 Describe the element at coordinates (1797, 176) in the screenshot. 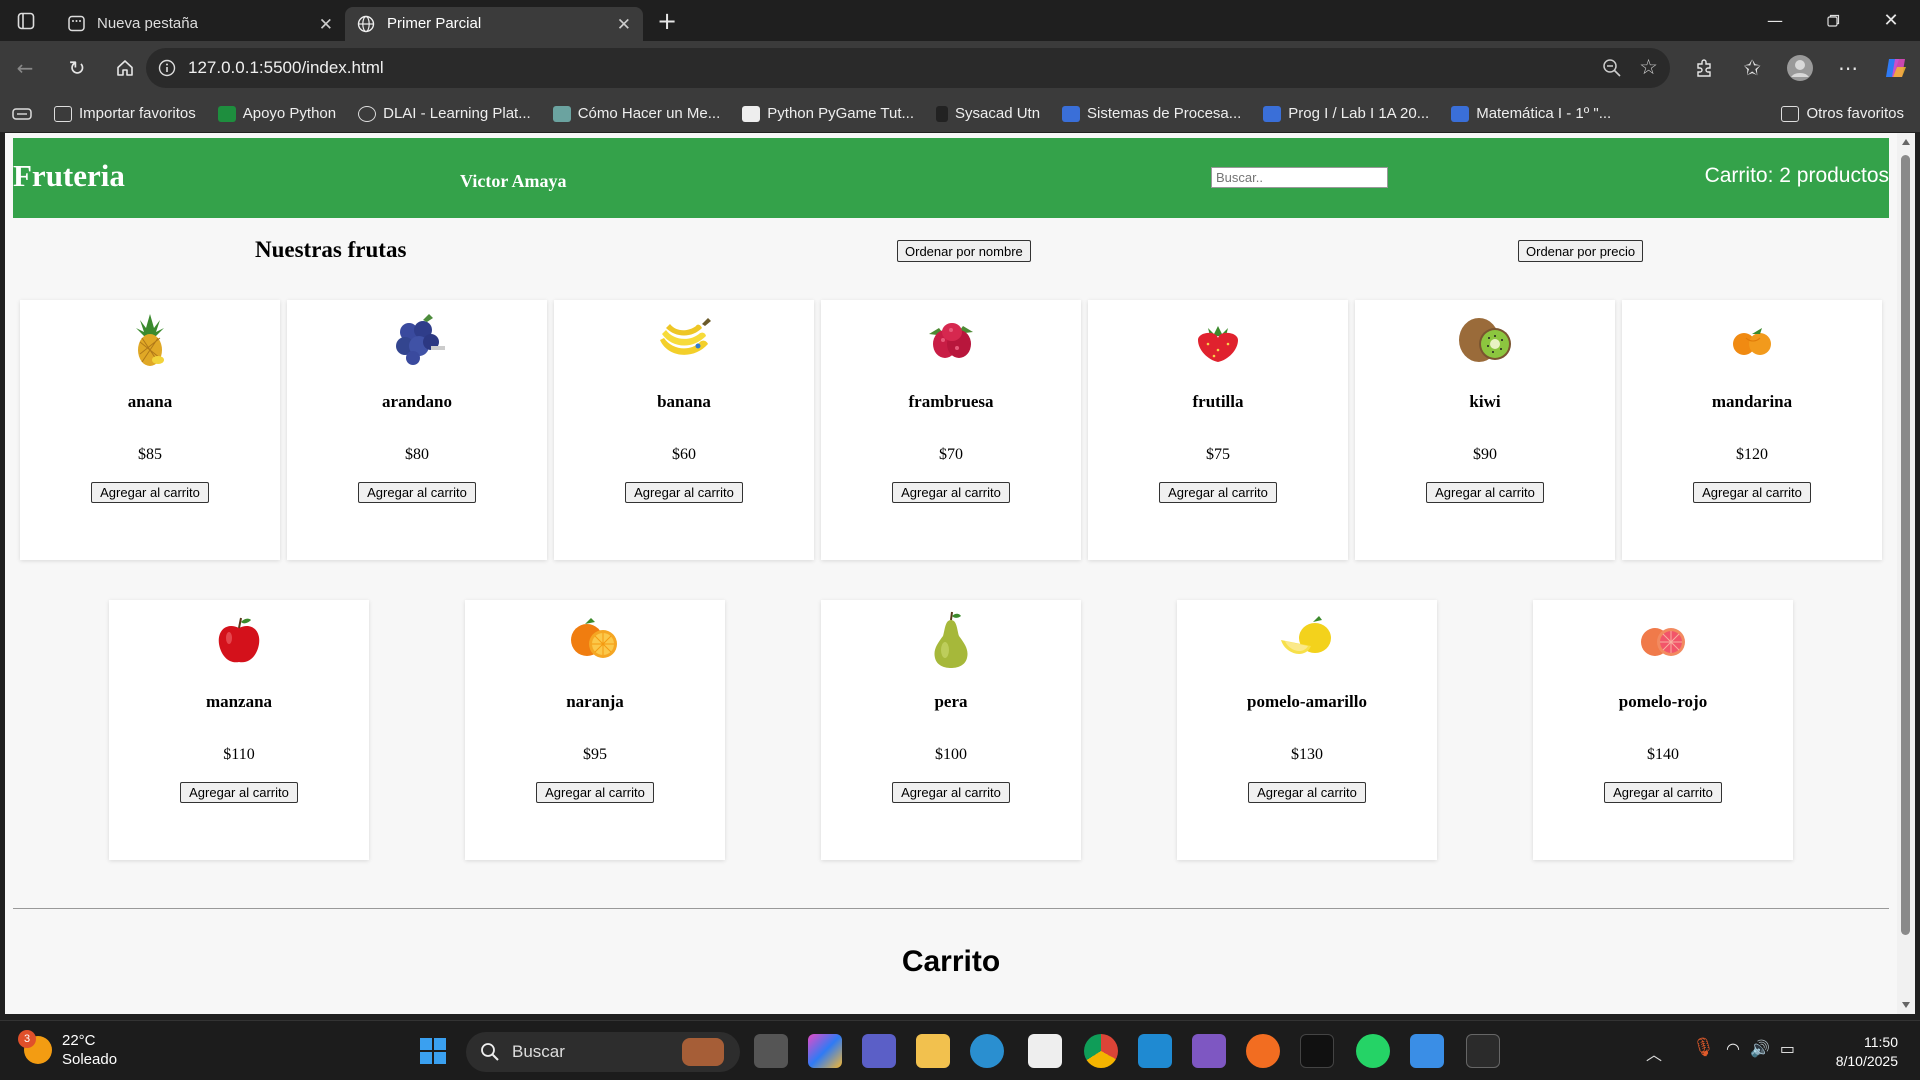

I see `cart-count: Carrito: 2 productos` at that location.